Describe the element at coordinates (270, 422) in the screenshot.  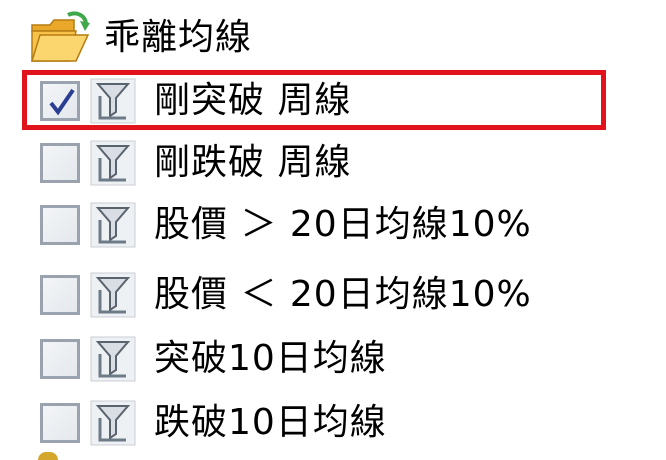
I see `item-label: 跌破10日均線` at that location.